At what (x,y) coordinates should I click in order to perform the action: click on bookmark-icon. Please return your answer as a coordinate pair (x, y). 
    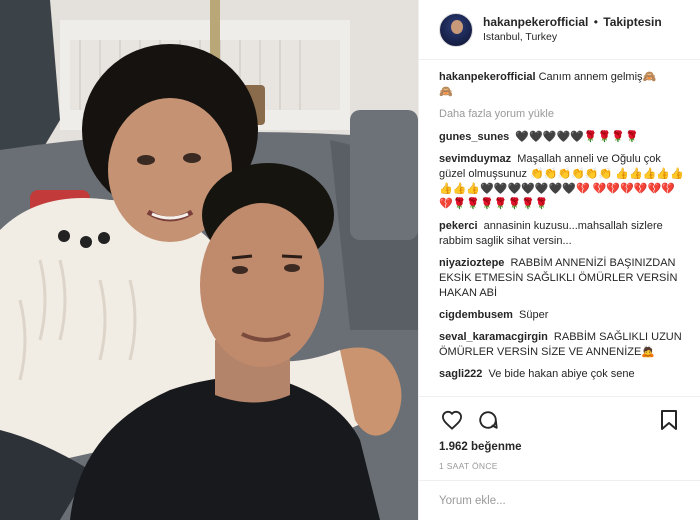
    Looking at the image, I should click on (669, 420).